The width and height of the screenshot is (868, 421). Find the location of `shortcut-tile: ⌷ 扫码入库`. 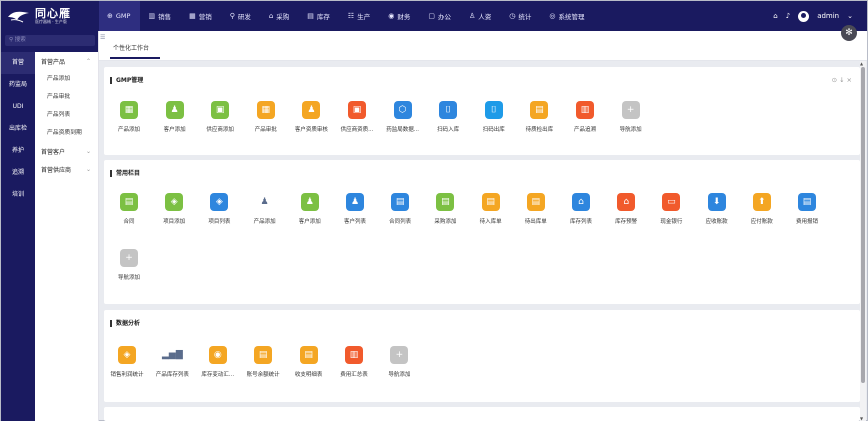

shortcut-tile: ⌷ 扫码入库 is located at coordinates (448, 117).